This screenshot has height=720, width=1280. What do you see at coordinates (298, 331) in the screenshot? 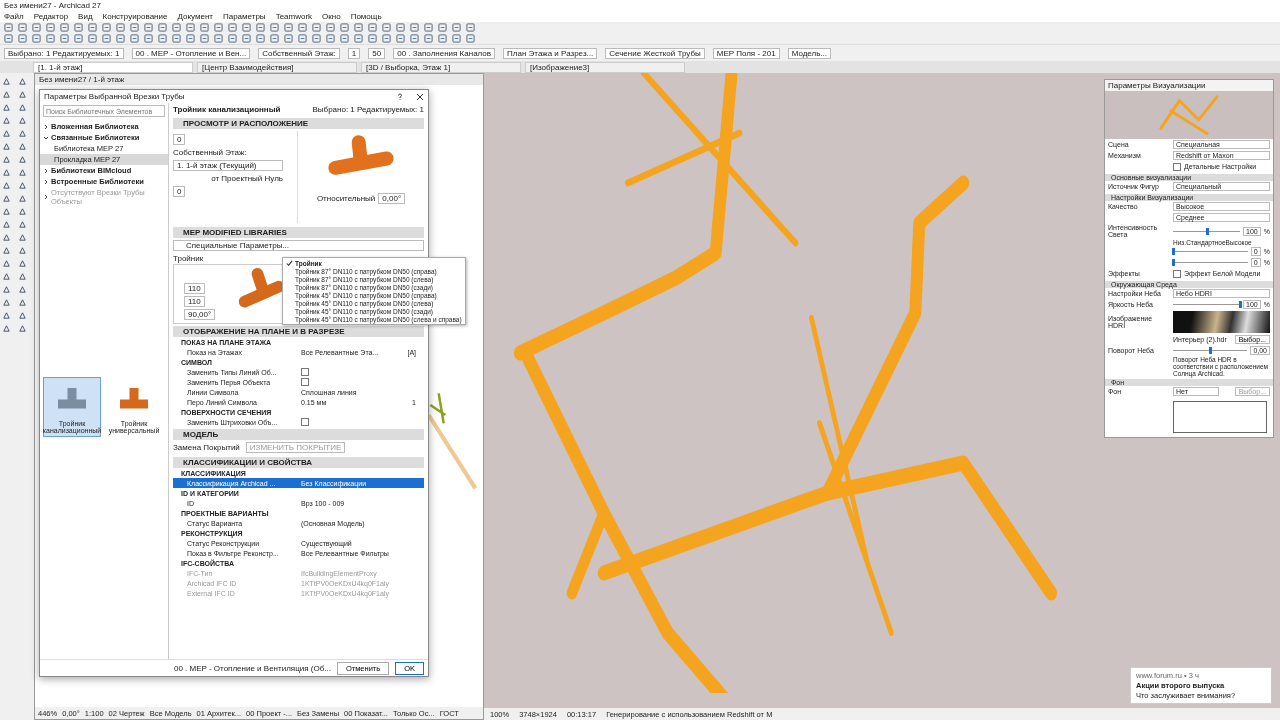
I see `section-header: ОТОБРАЖЕНИЕ НА ПЛАНЕ И В РАЗРЕЗЕ` at bounding box center [298, 331].